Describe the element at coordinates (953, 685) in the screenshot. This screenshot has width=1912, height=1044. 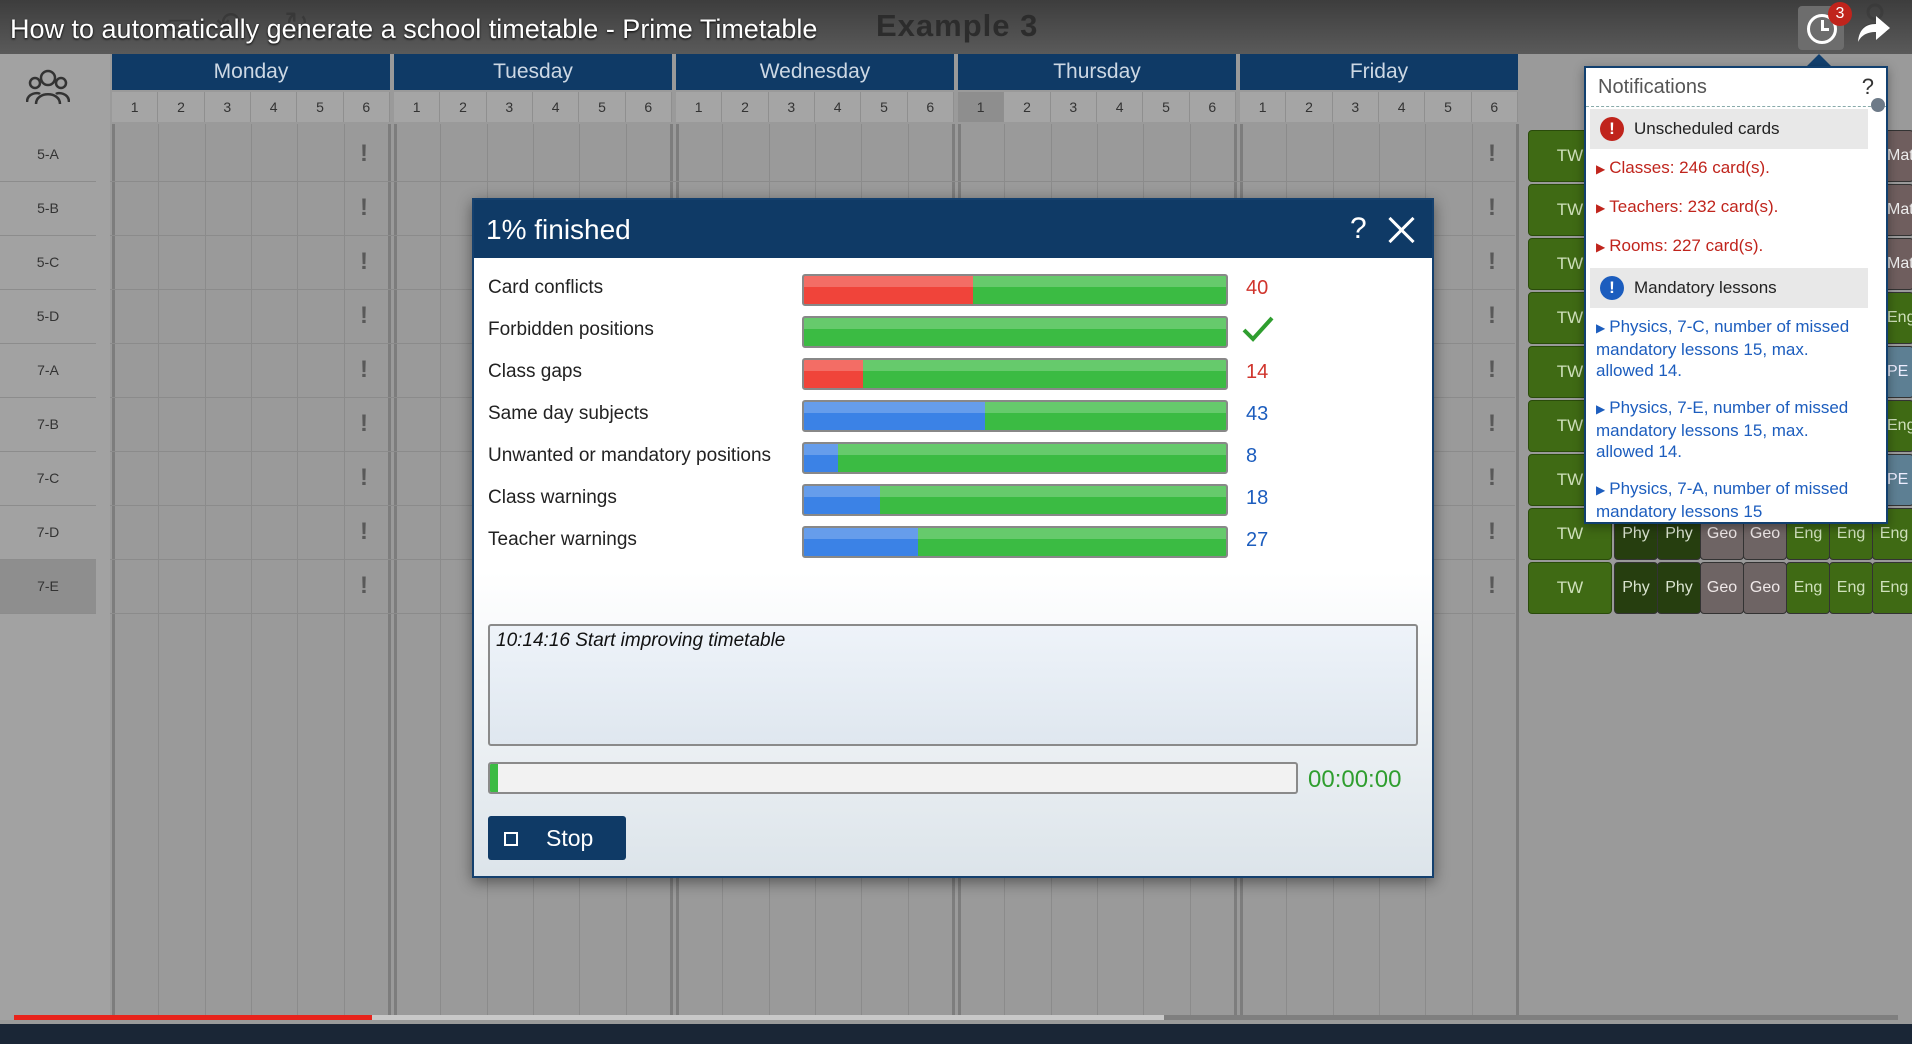
I see `log-box: 10:14:16 Start improving timetable` at that location.